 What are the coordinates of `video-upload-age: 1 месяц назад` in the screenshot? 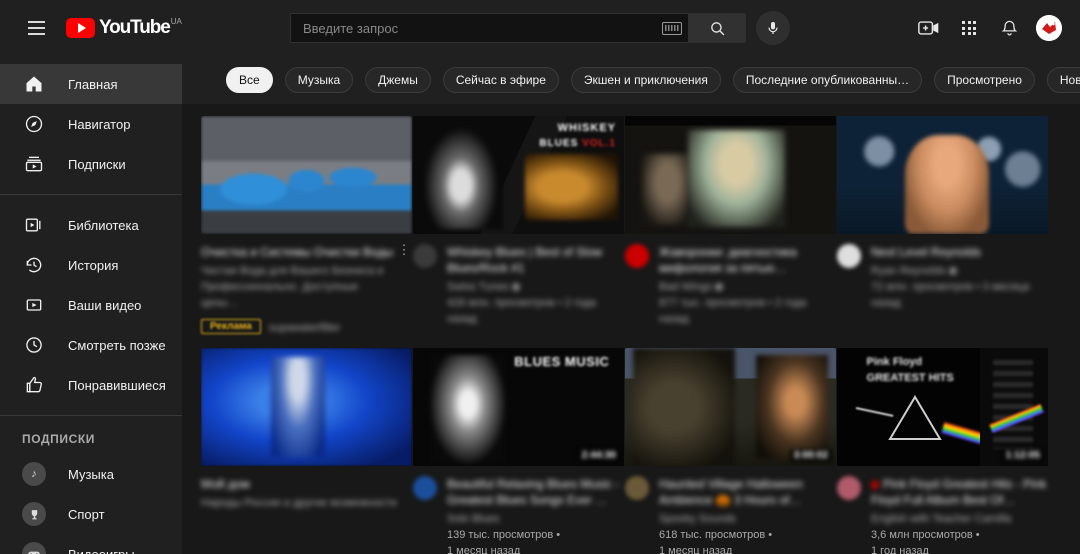 It's located at (696, 549).